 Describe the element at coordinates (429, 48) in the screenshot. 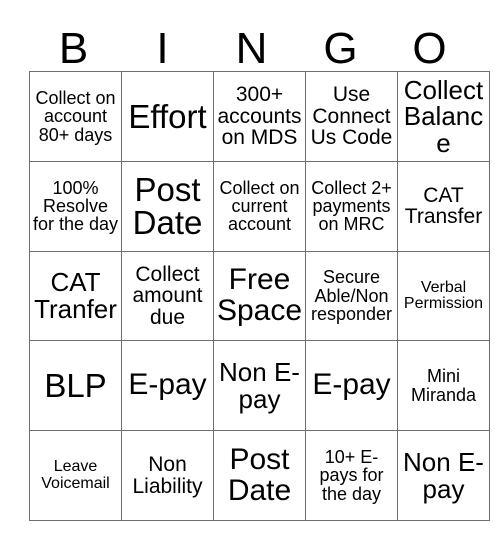

I see `header-letter-o: O` at that location.